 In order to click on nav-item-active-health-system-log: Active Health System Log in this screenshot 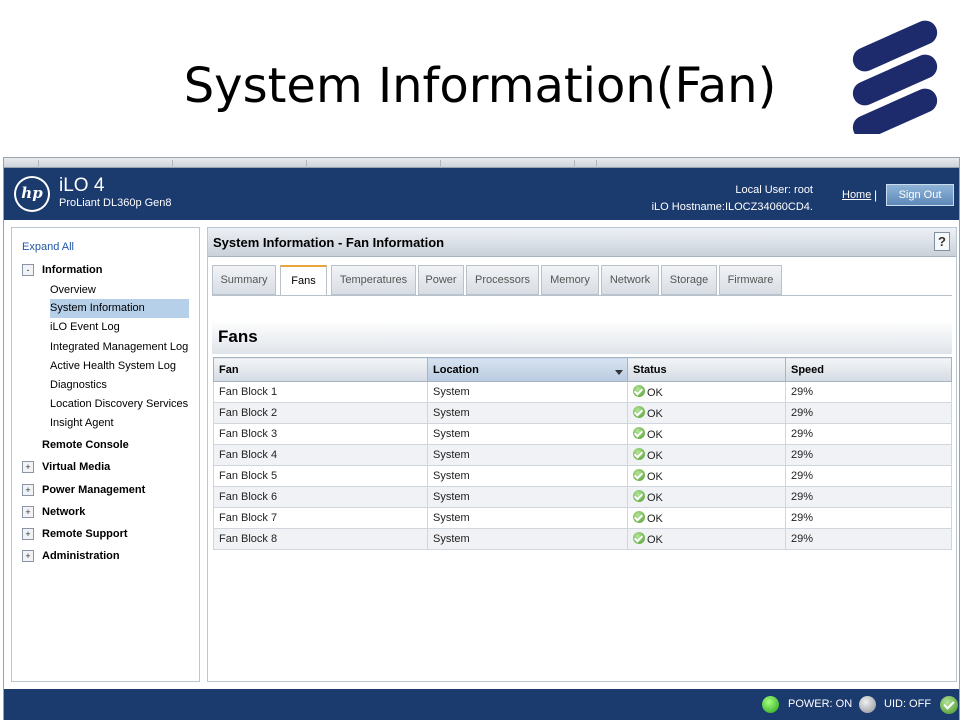, I will do `click(113, 366)`.